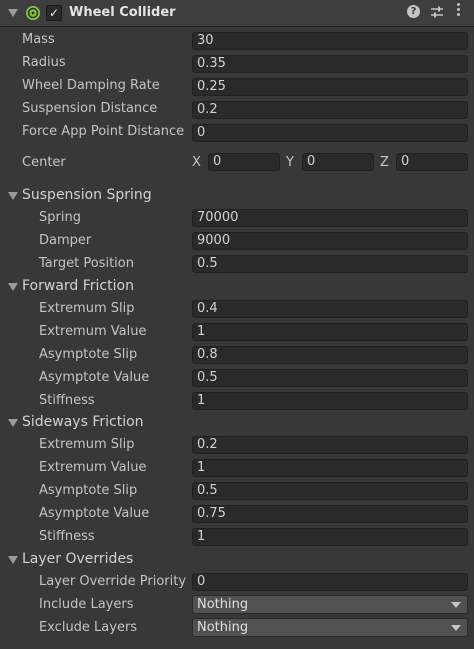 The image size is (474, 649). Describe the element at coordinates (330, 514) in the screenshot. I see `sf-asymptote-value-field: 0.75` at that location.